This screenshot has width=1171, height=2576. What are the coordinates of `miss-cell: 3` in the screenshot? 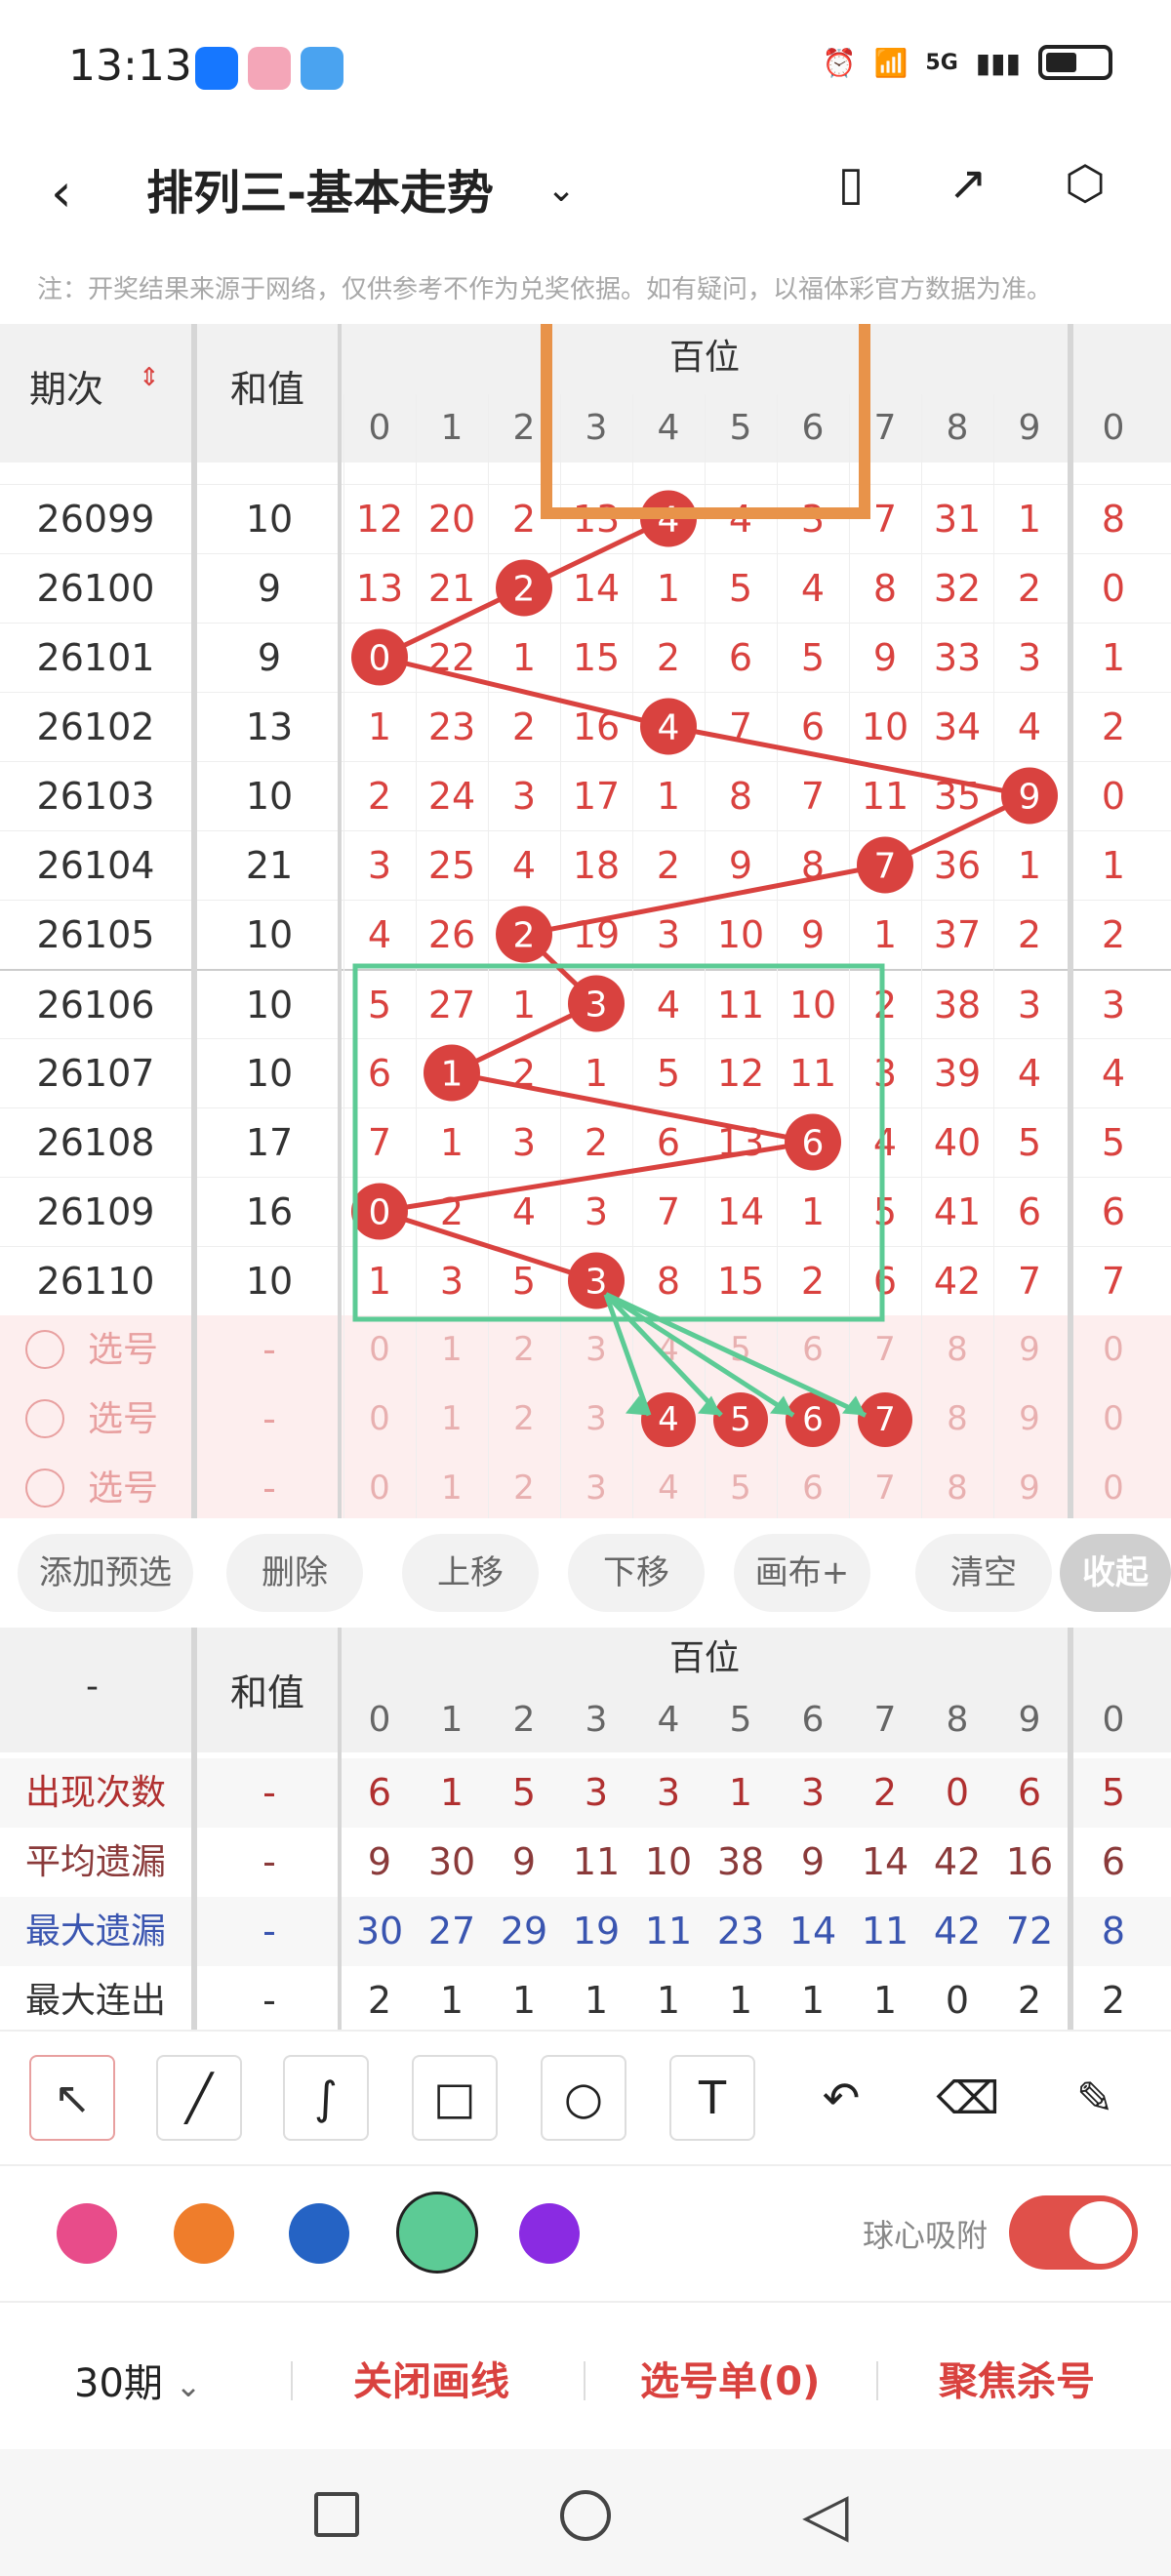 It's located at (524, 796).